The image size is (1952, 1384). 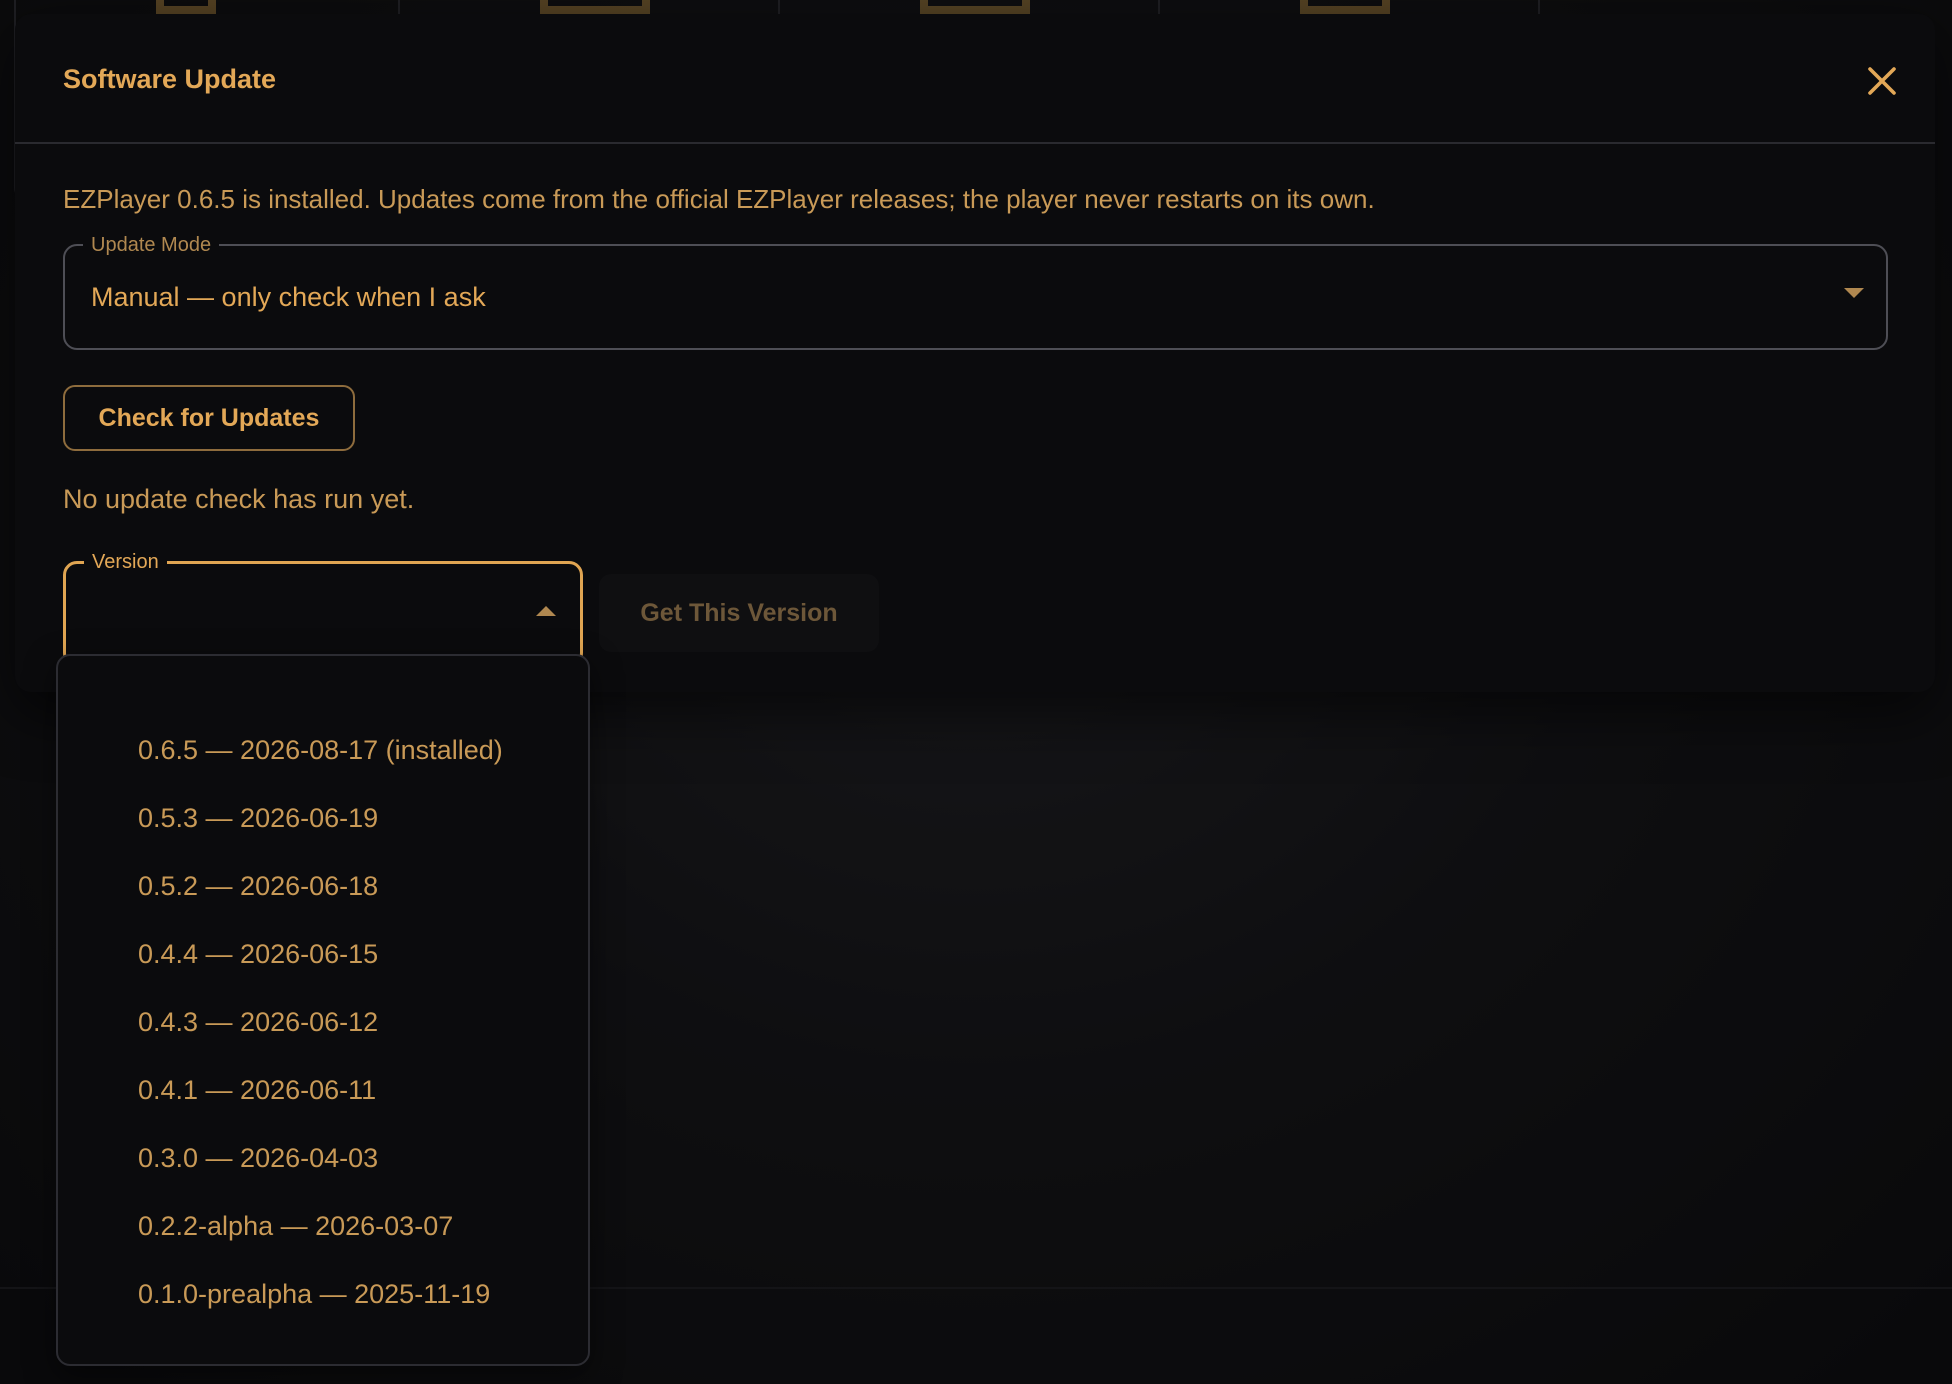 I want to click on update-mode-label: Update Mode, so click(x=151, y=245).